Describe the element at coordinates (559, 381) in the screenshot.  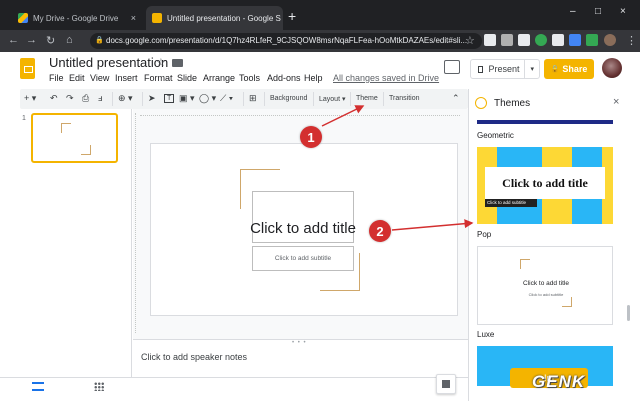
I see `watermark-logo: GENK` at that location.